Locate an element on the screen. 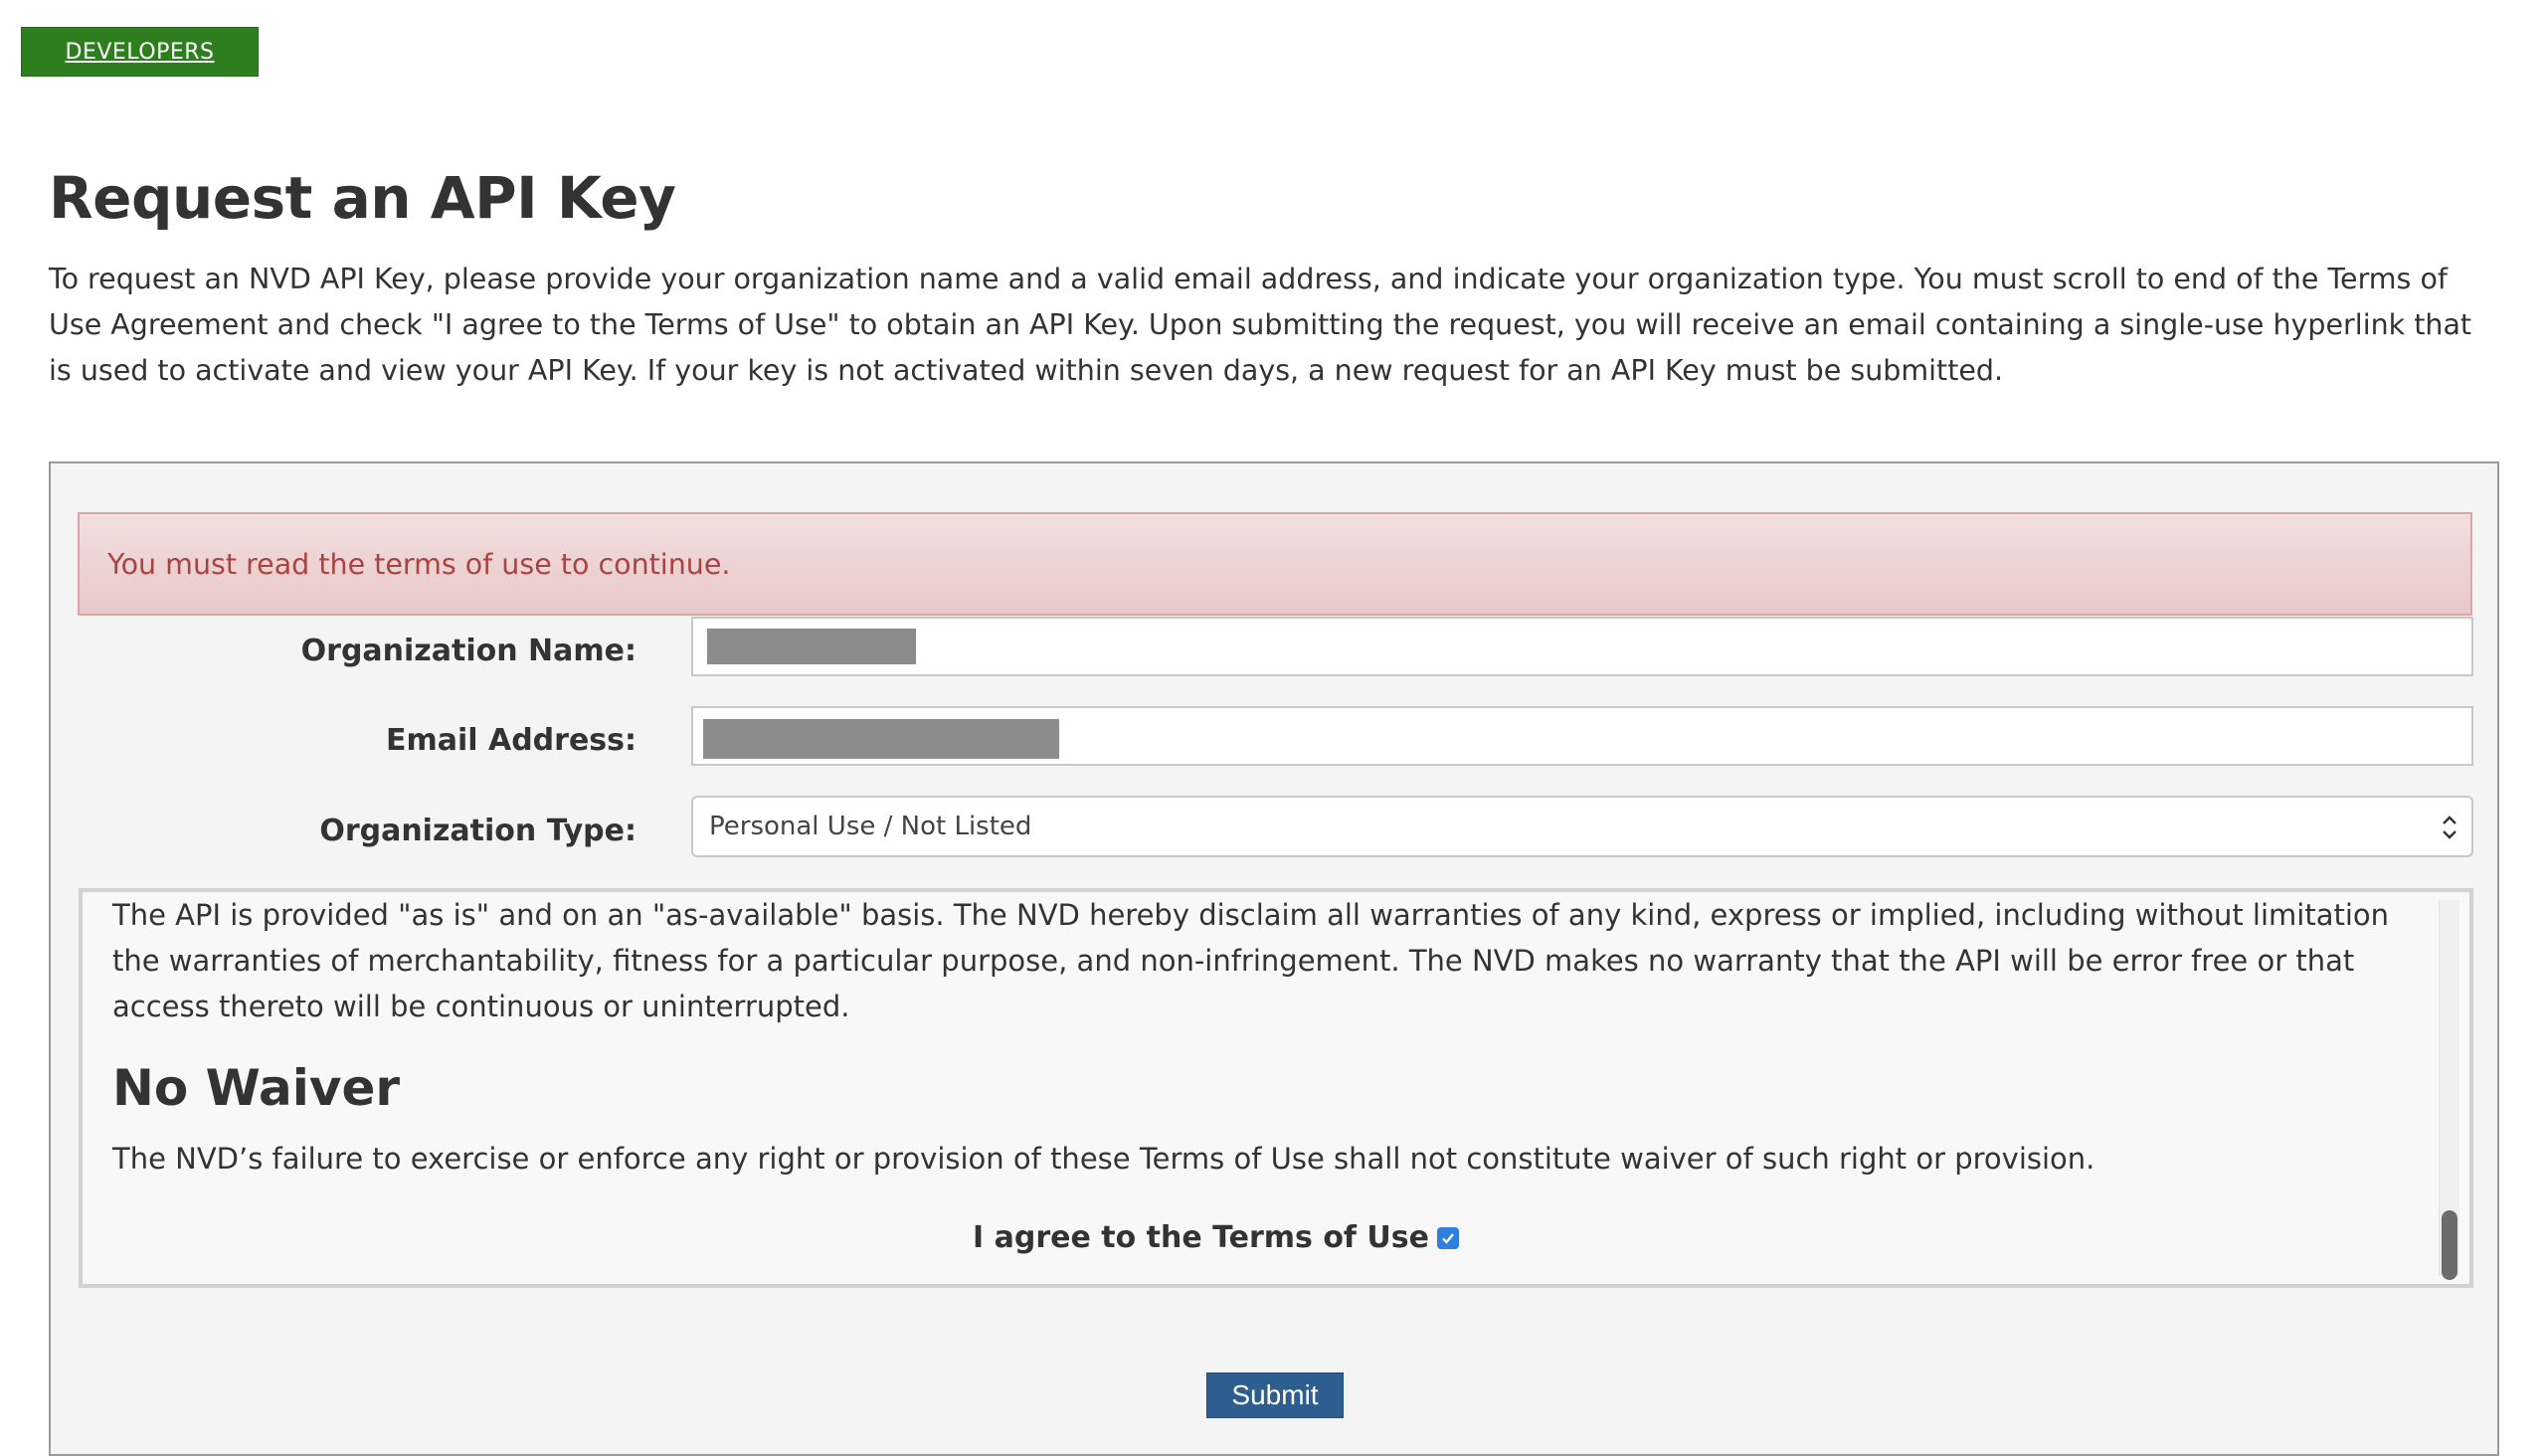 The width and height of the screenshot is (2546, 1456). agree-checkbox is located at coordinates (1448, 1237).